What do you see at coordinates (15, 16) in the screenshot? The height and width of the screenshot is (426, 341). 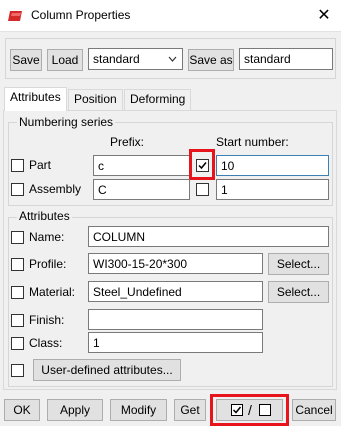 I see `app-icon` at bounding box center [15, 16].